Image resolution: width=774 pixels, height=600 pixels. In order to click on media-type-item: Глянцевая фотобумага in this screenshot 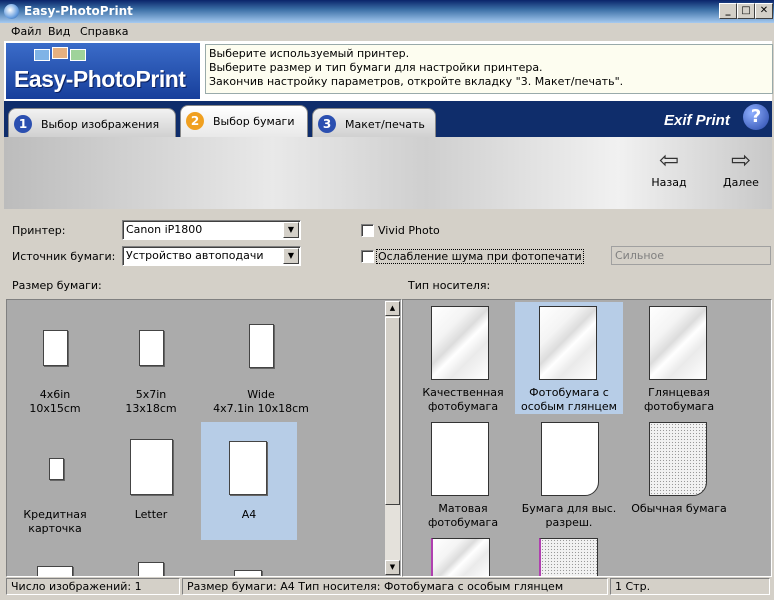, I will do `click(679, 358)`.